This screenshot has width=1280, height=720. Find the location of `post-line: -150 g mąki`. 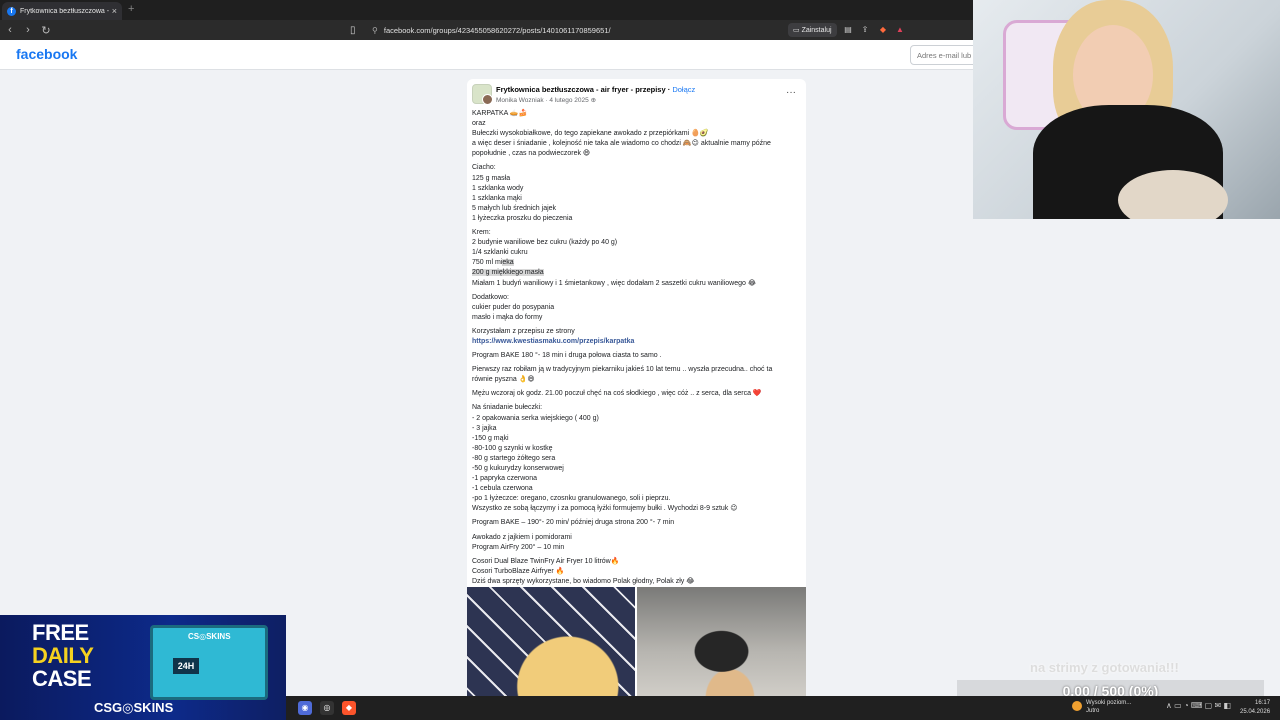

post-line: -150 g mąki is located at coordinates (490, 438).